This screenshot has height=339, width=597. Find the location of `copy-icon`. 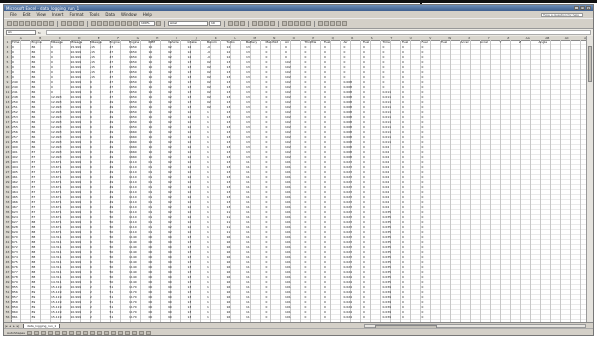

copy-icon is located at coordinates (69, 23).